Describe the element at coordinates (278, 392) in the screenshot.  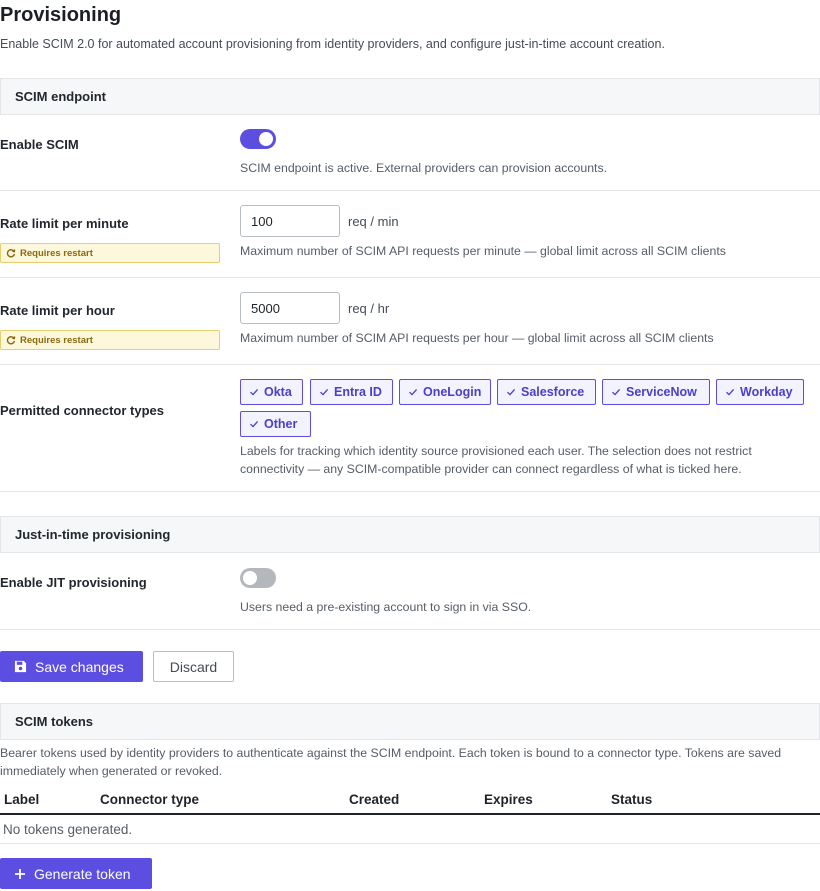
I see `chip-label: Okta` at that location.